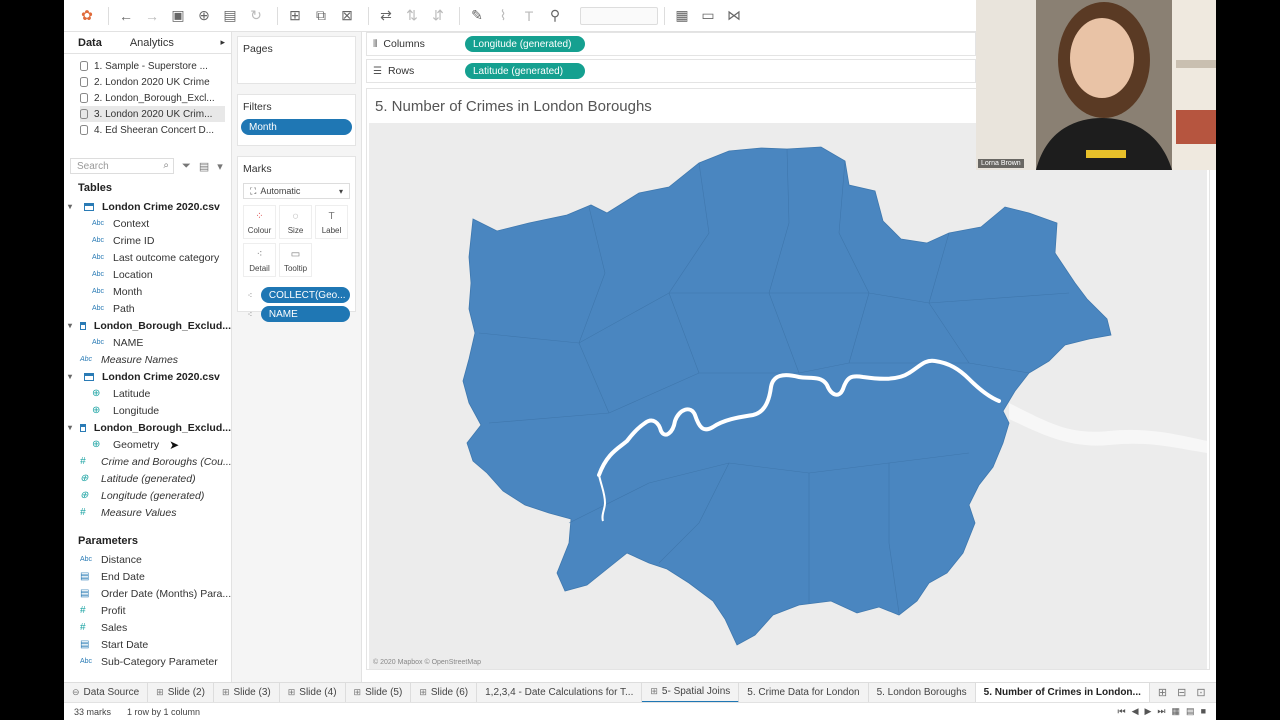 The width and height of the screenshot is (1280, 720). Describe the element at coordinates (147, 223) in the screenshot. I see `field-item: Abc Context` at that location.